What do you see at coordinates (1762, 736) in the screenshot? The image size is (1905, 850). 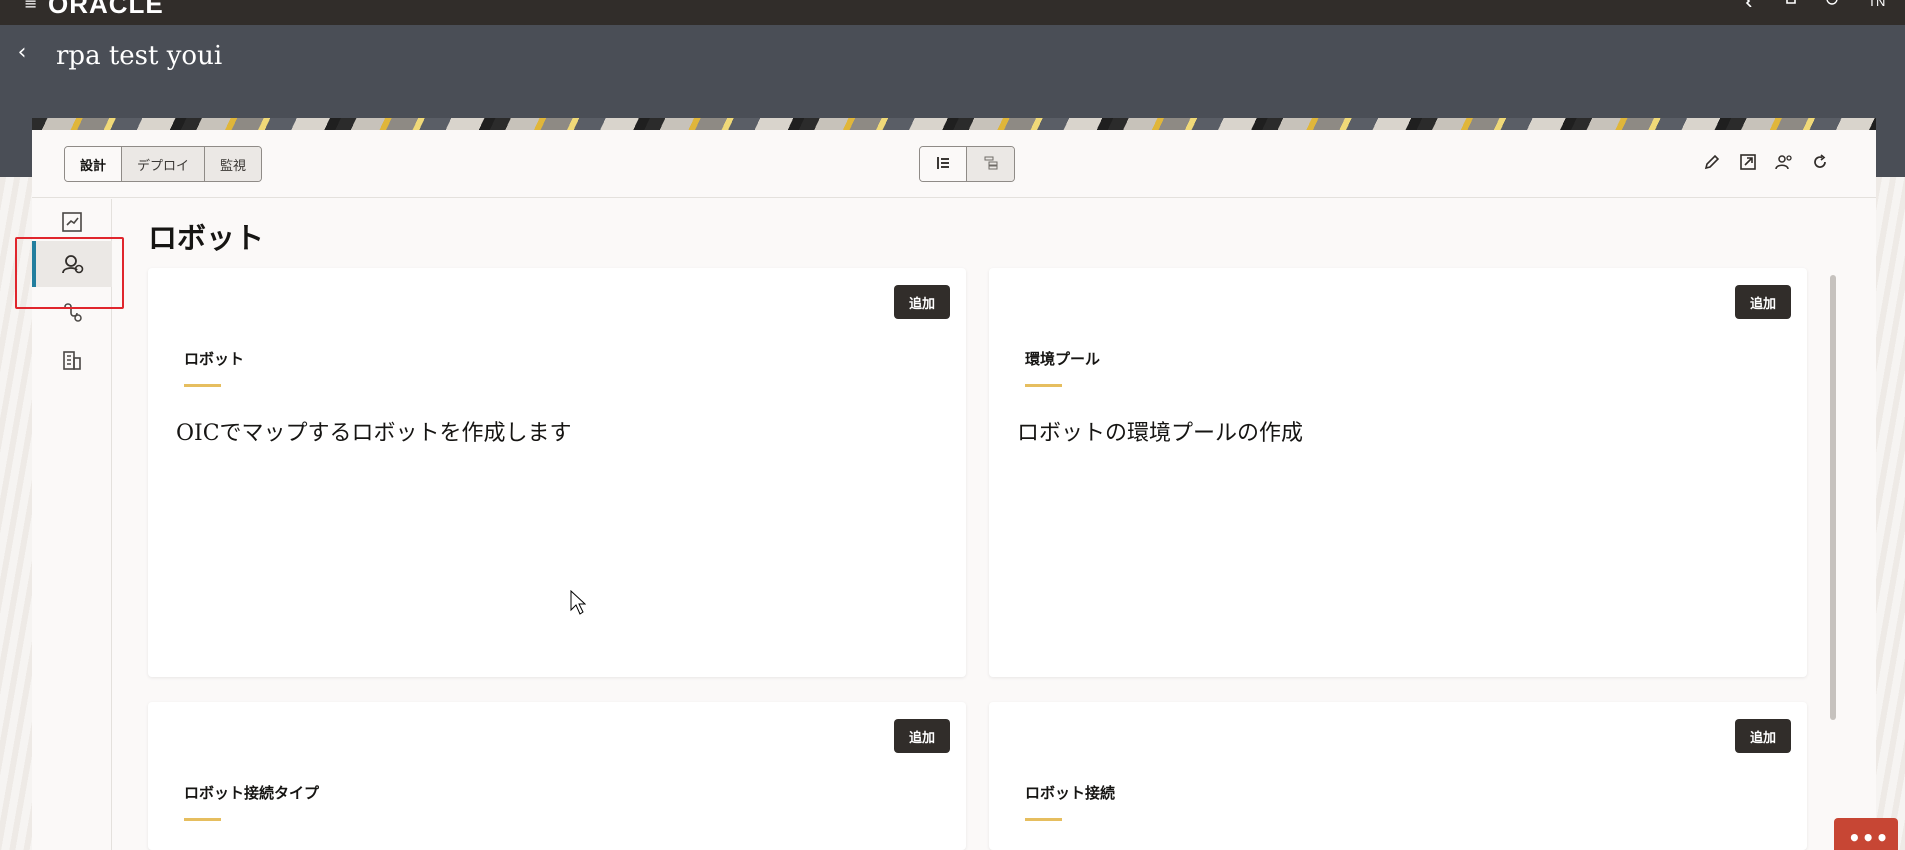 I see `add-robot-connection-button: 追加` at bounding box center [1762, 736].